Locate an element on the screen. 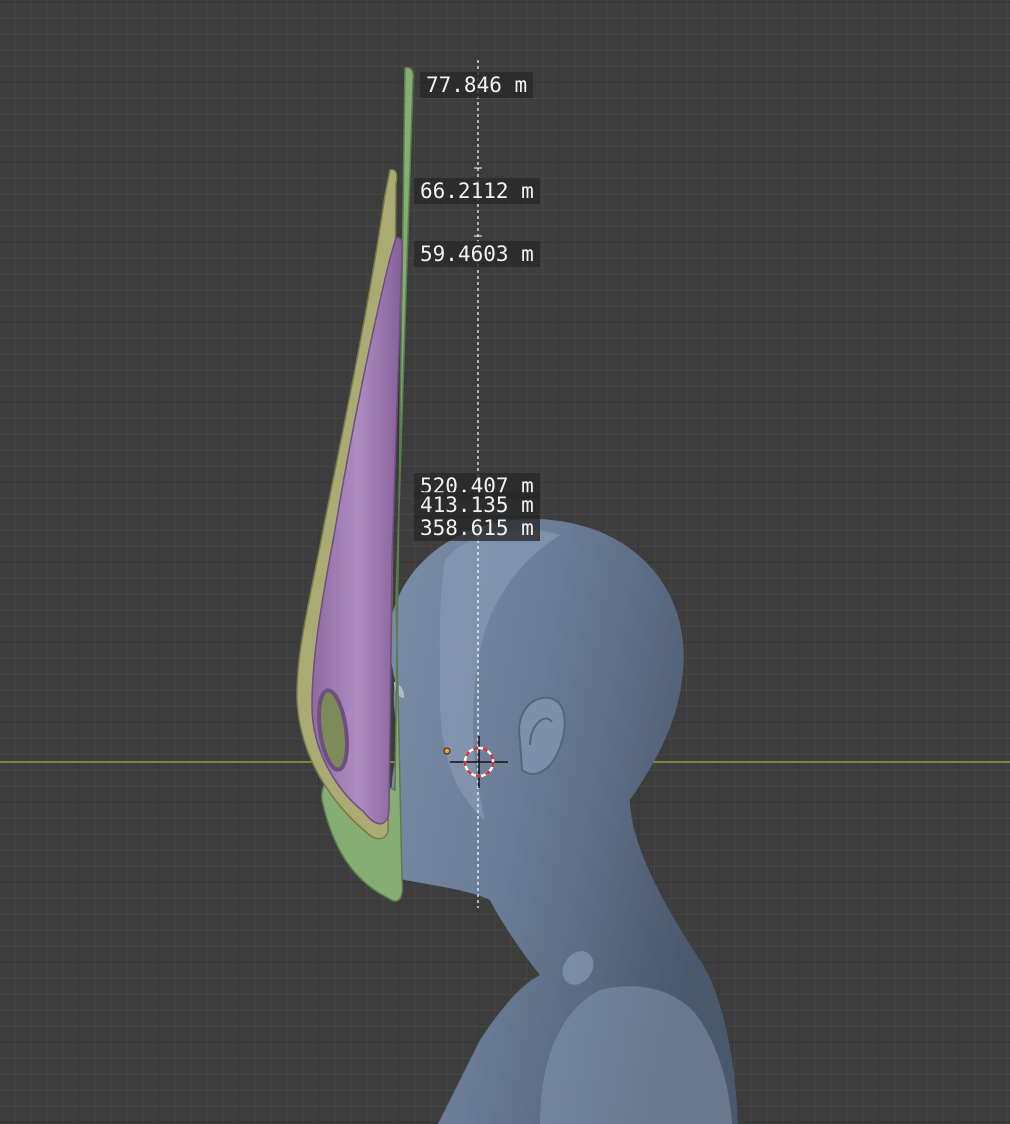 This screenshot has width=1010, height=1124. measurement-label-green: 77.846 m is located at coordinates (477, 85).